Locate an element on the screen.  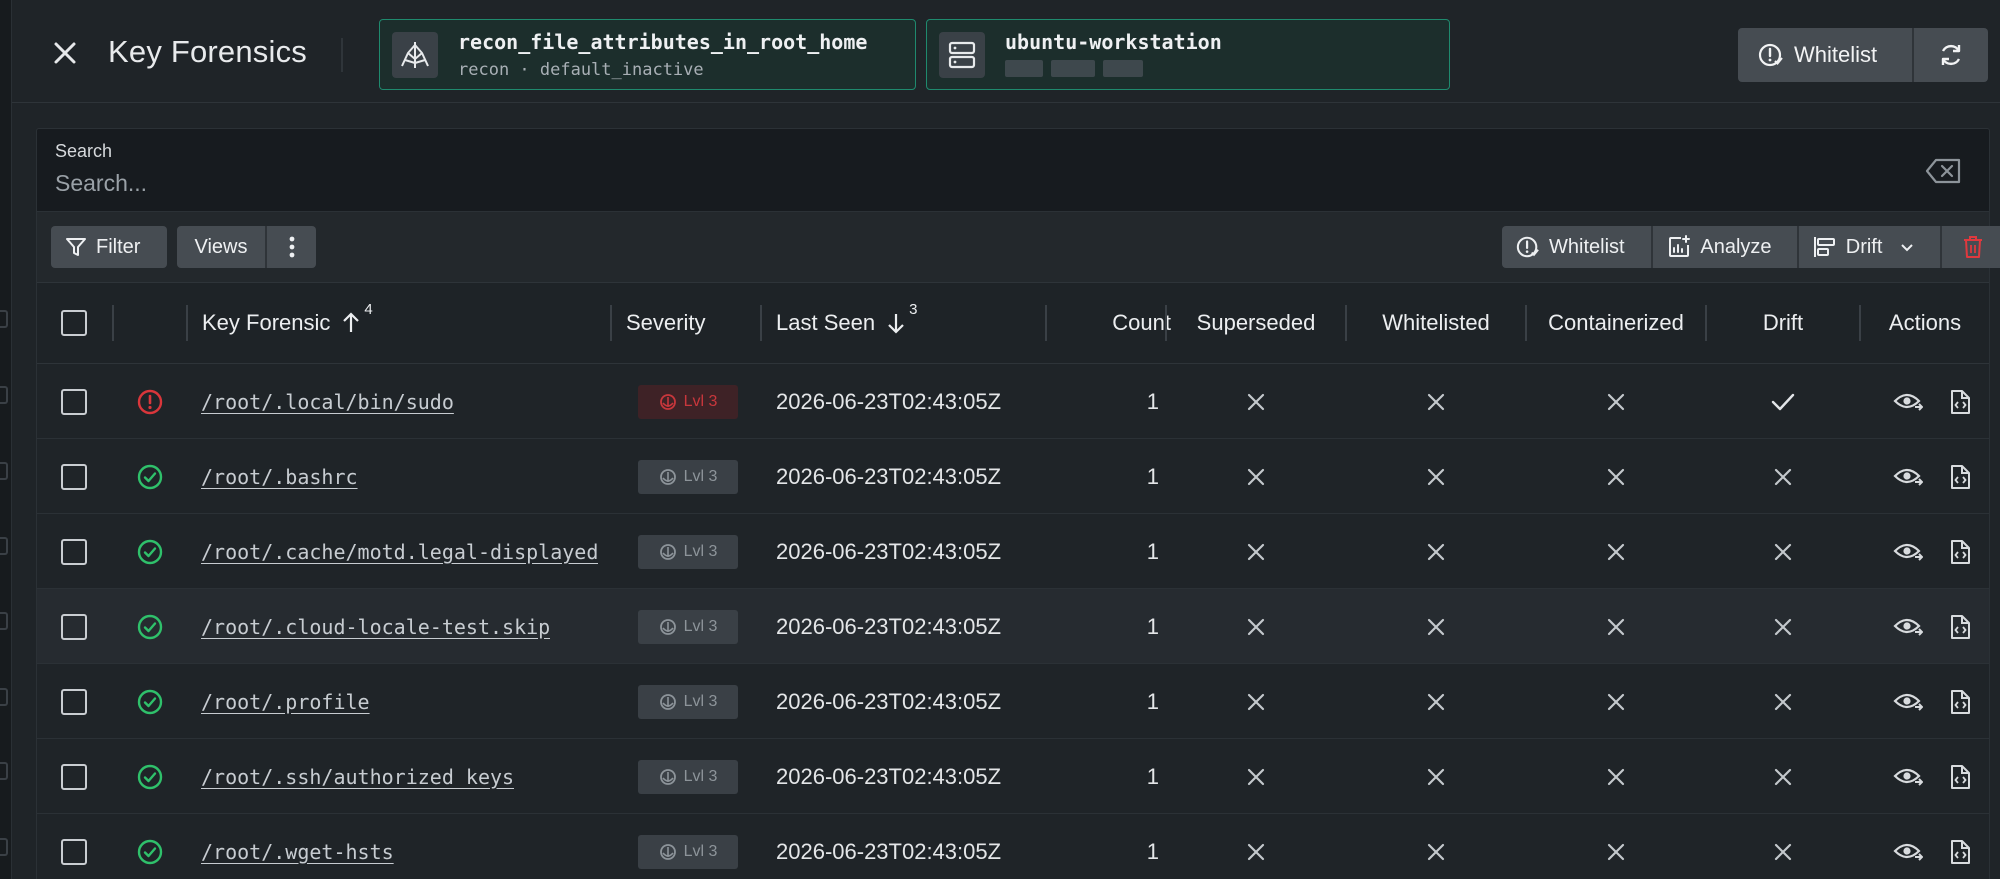
key-forensic-link: /root/.ssh/authorized_keys is located at coordinates (357, 777).